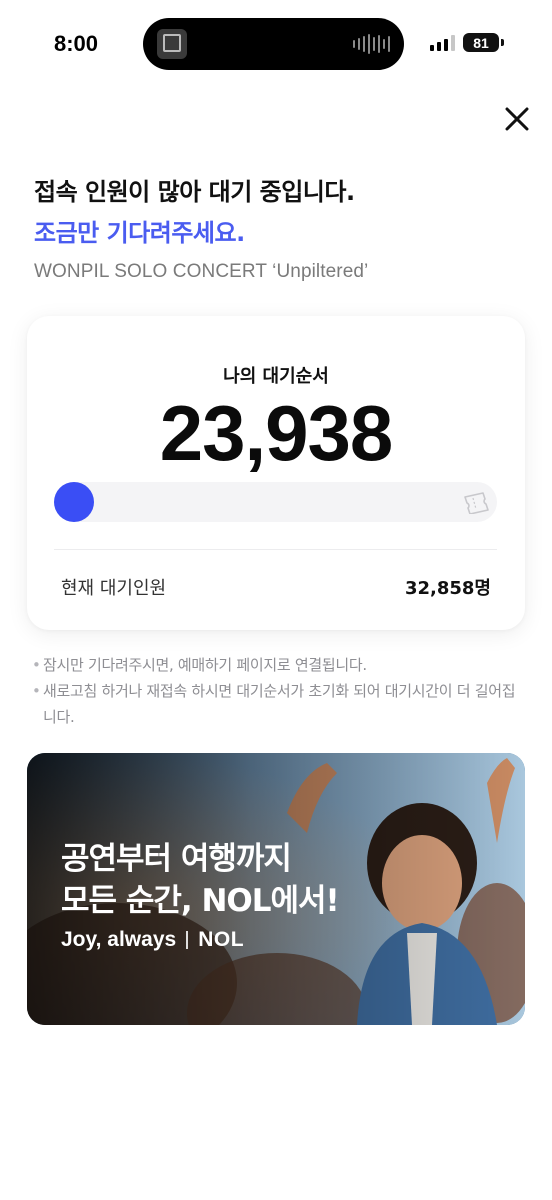 The width and height of the screenshot is (552, 1200). Describe the element at coordinates (187, 940) in the screenshot. I see `tagline-divider` at that location.